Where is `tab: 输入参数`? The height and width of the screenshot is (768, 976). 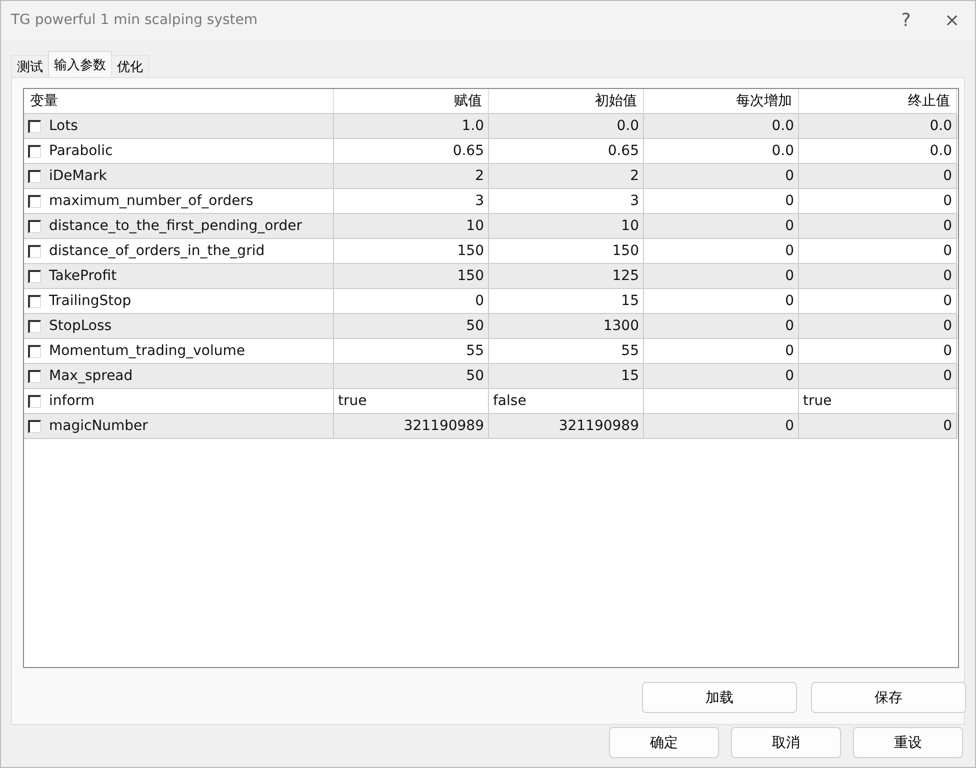 tab: 输入参数 is located at coordinates (80, 64).